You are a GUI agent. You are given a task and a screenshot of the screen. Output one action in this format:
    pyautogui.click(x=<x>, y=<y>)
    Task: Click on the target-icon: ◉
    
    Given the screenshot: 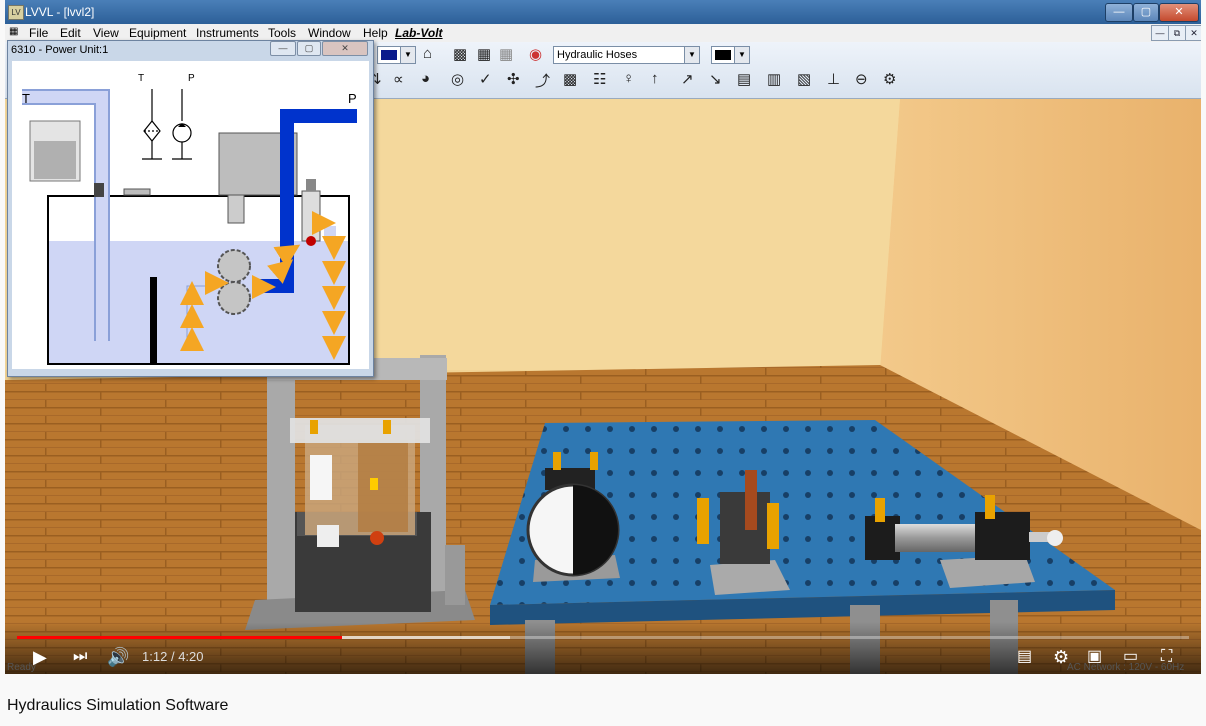 What is the action you would take?
    pyautogui.click(x=535, y=54)
    